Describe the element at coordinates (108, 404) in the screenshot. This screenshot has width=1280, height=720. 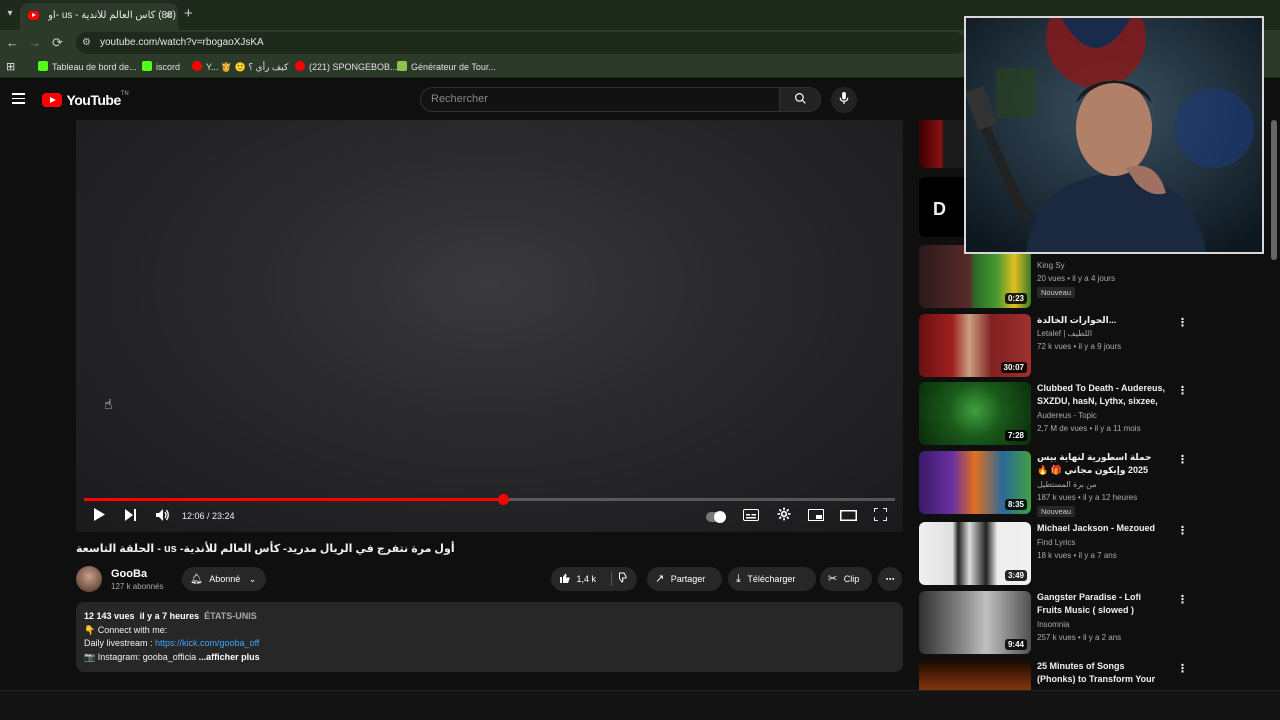
I see `mouse-cursor-icon: ☝` at that location.